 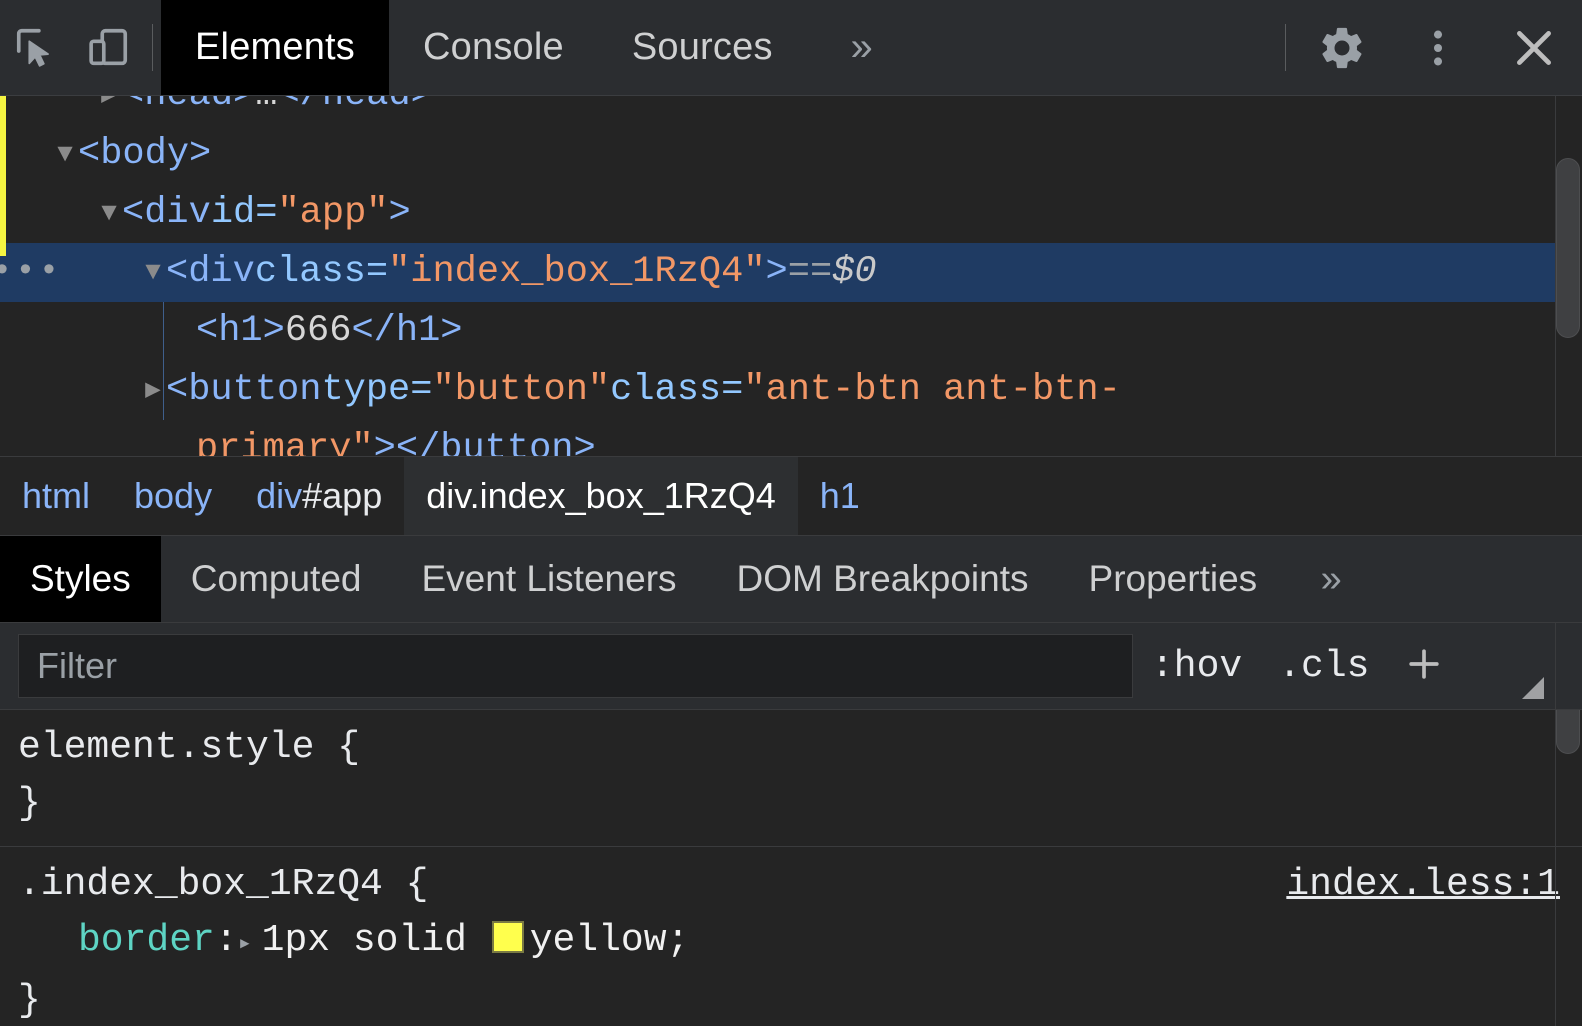 I want to click on css-colon: :, so click(x=226, y=940).